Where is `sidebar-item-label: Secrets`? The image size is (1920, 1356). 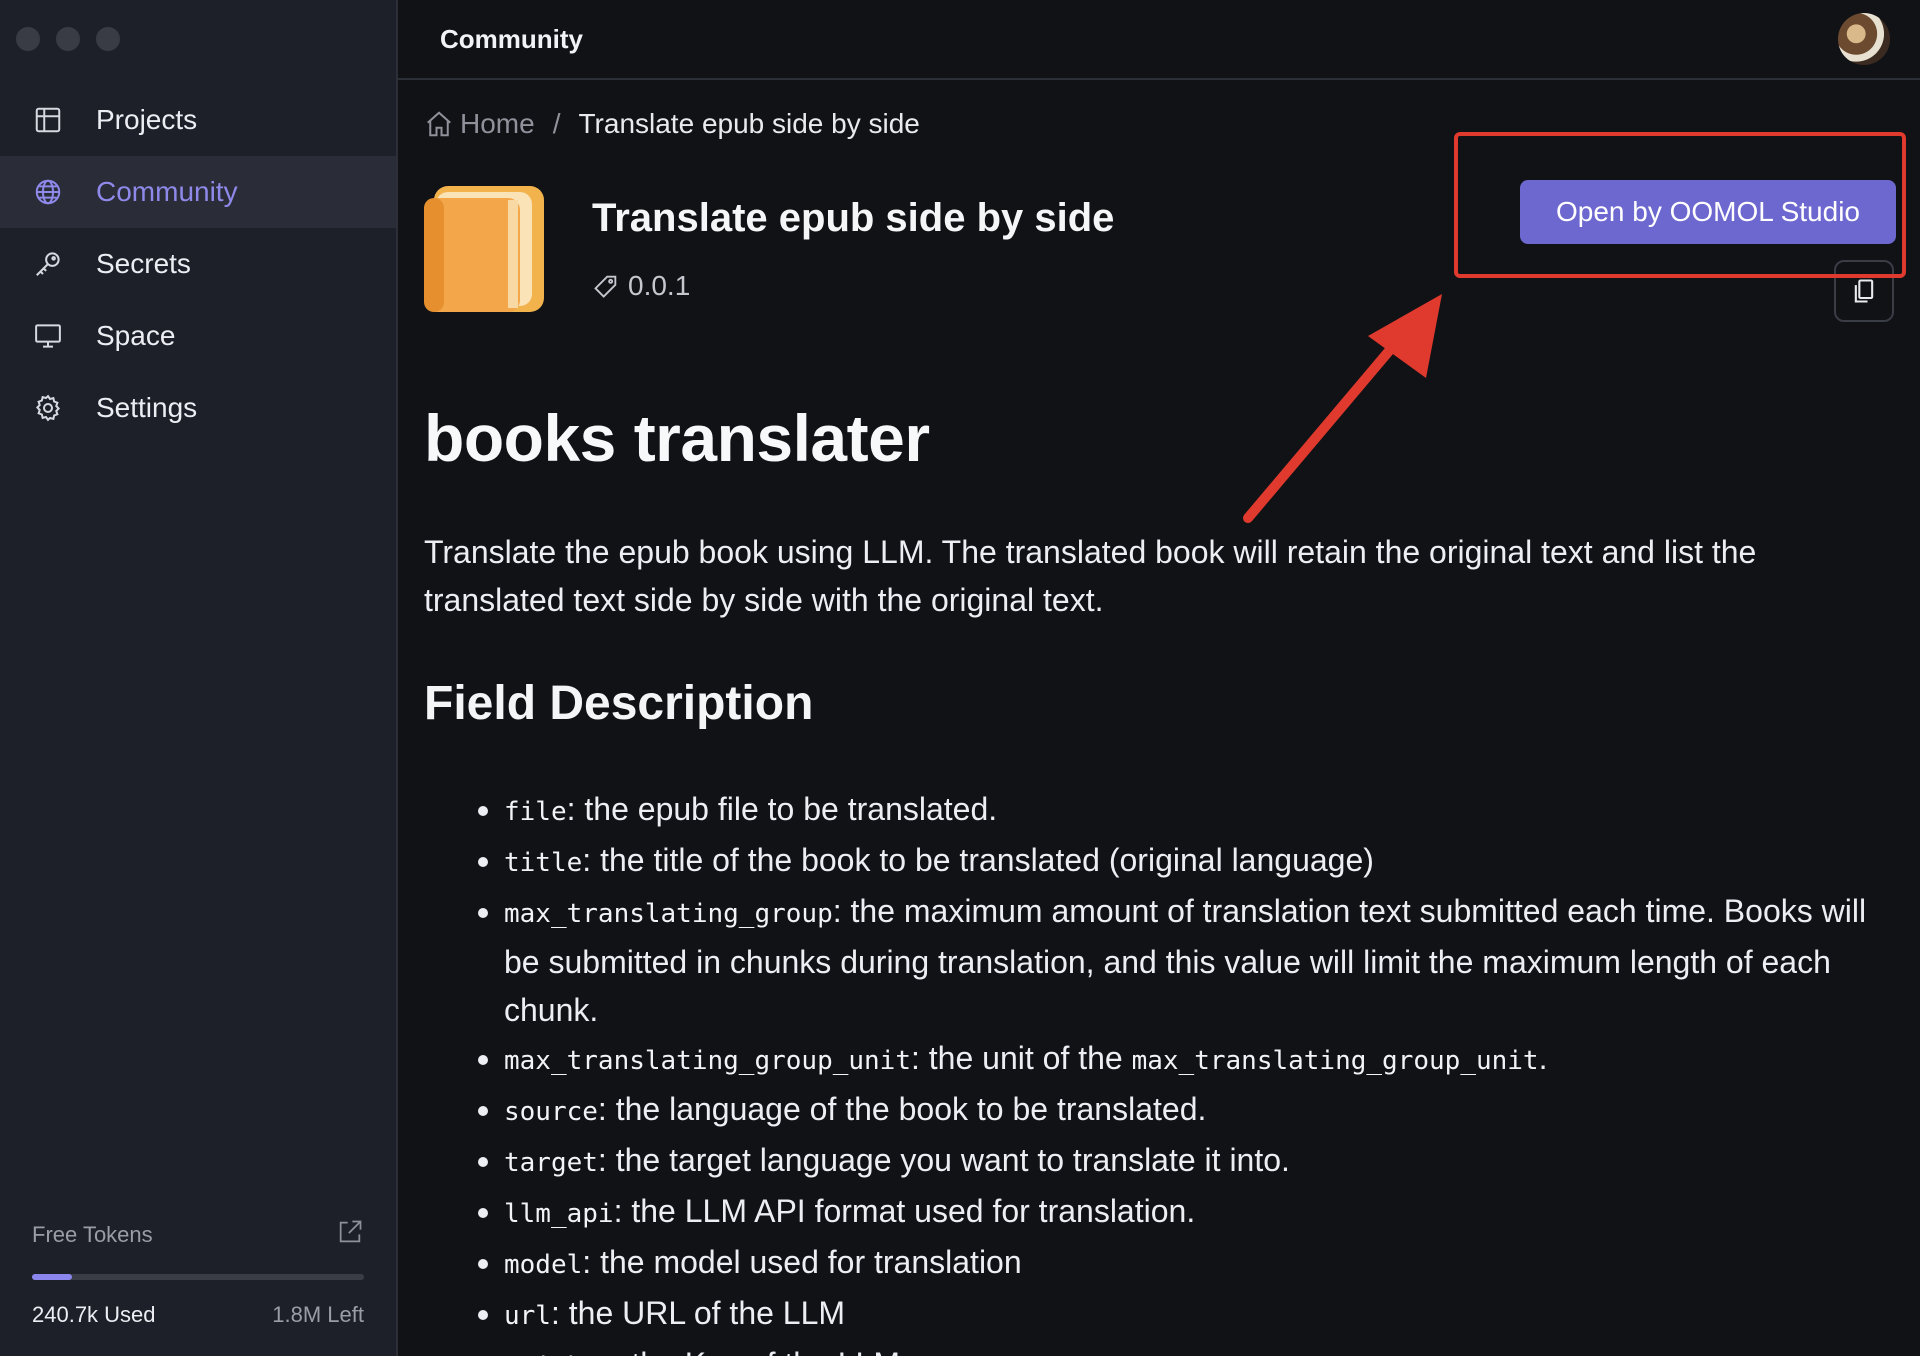 sidebar-item-label: Secrets is located at coordinates (143, 263).